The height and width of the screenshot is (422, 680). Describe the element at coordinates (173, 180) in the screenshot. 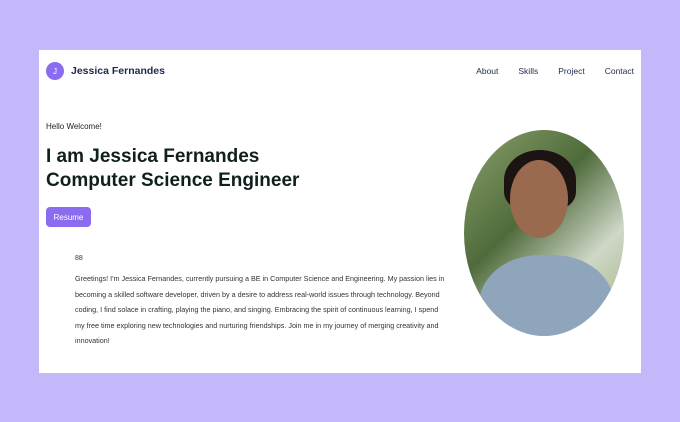

I see `title-line-2: Computer Science Engineer` at that location.